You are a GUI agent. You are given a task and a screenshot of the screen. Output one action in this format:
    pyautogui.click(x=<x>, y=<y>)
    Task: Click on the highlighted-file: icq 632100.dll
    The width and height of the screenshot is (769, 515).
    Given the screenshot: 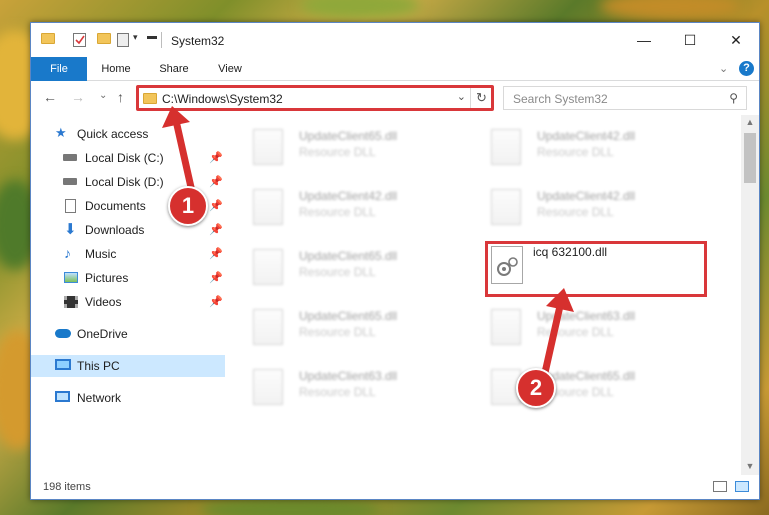 What is the action you would take?
    pyautogui.click(x=596, y=269)
    